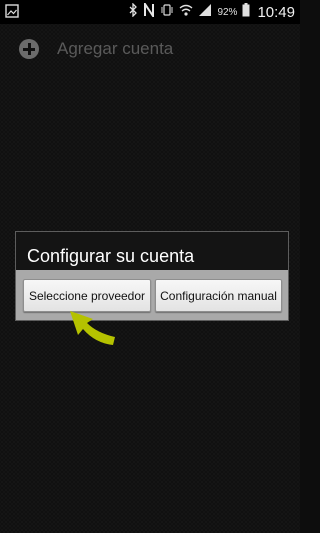  Describe the element at coordinates (218, 295) in the screenshot. I see `manual-setup-button: Configuración manual` at that location.